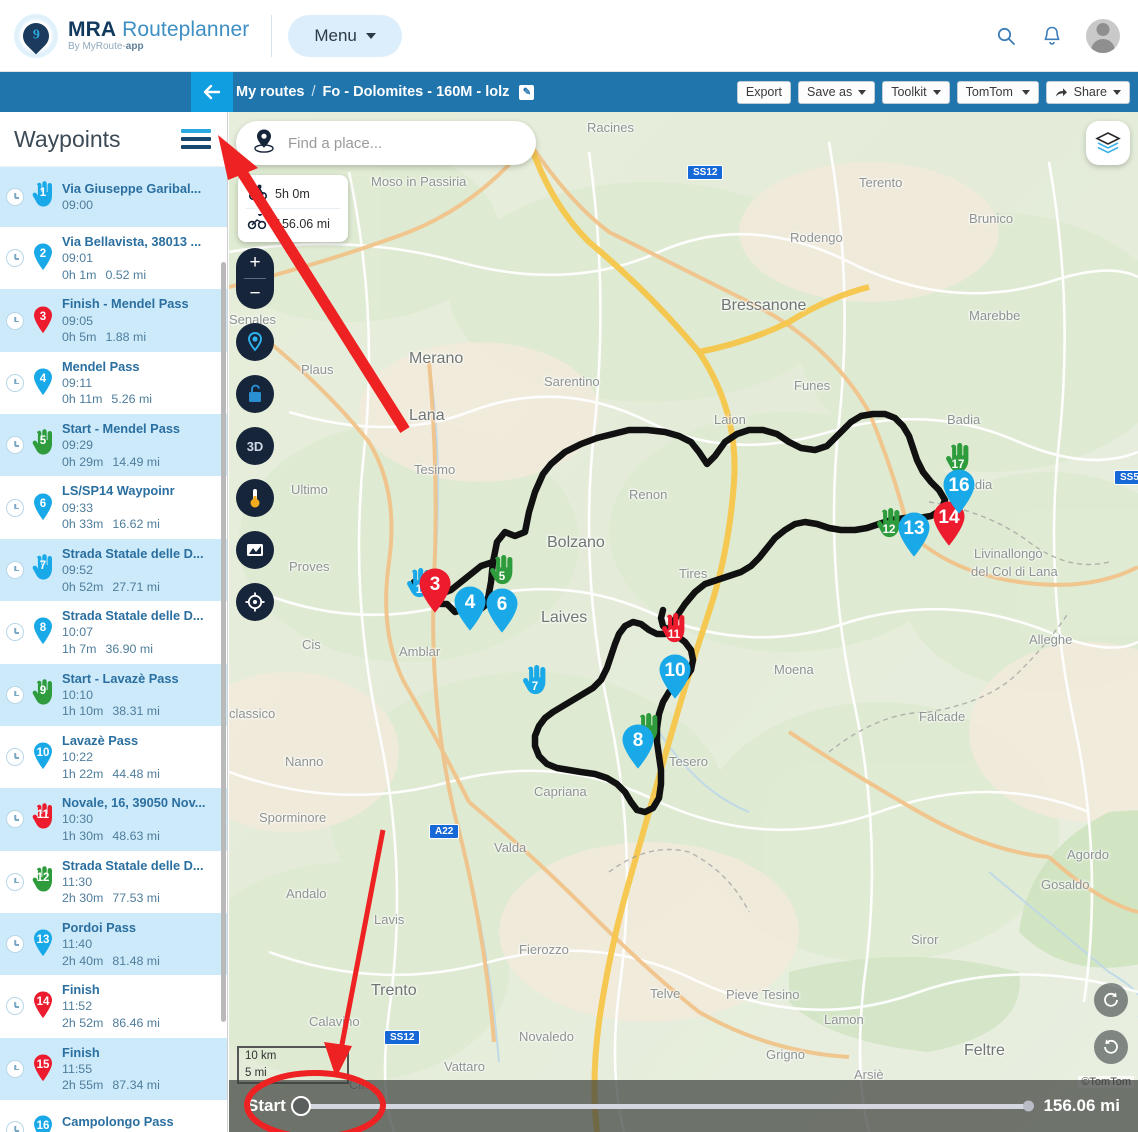 This screenshot has height=1132, width=1138. I want to click on breadcrumb-my-routes: My routes, so click(270, 92).